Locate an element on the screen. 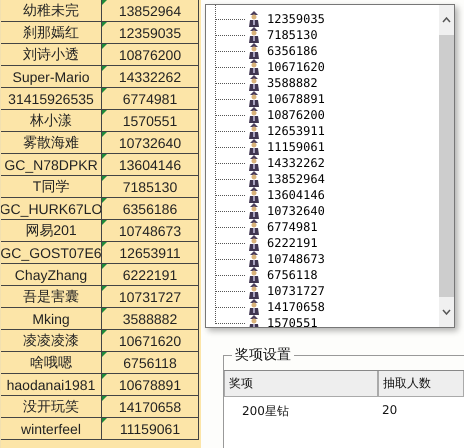 Image resolution: width=464 pixels, height=448 pixels. table-cell-text: 20 is located at coordinates (389, 410).